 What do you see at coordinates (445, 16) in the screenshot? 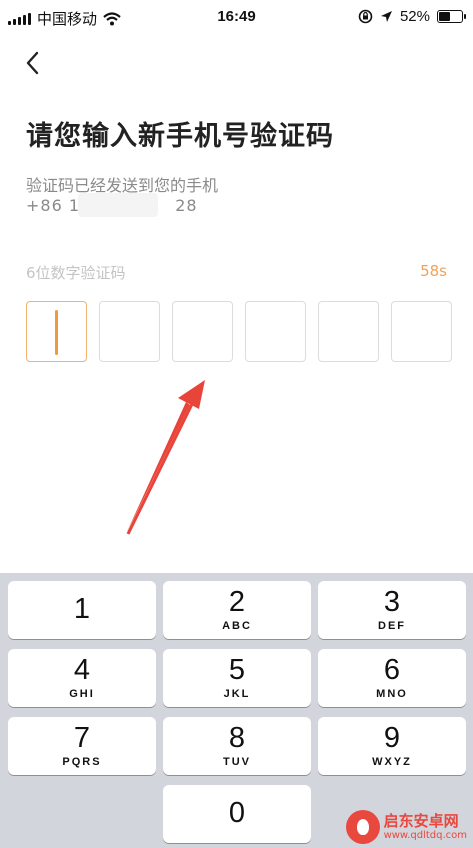
I see `battery-fill` at bounding box center [445, 16].